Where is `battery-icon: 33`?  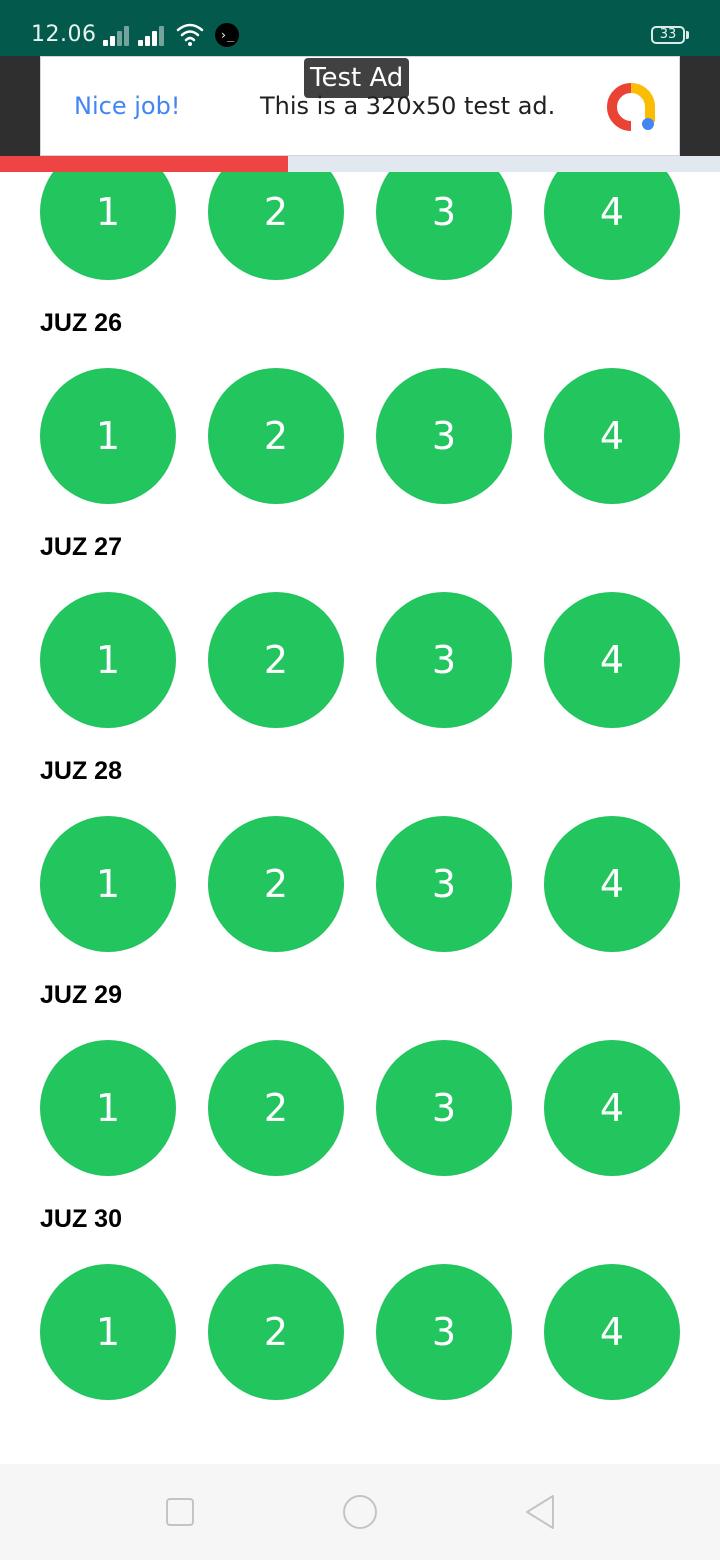
battery-icon: 33 is located at coordinates (668, 35).